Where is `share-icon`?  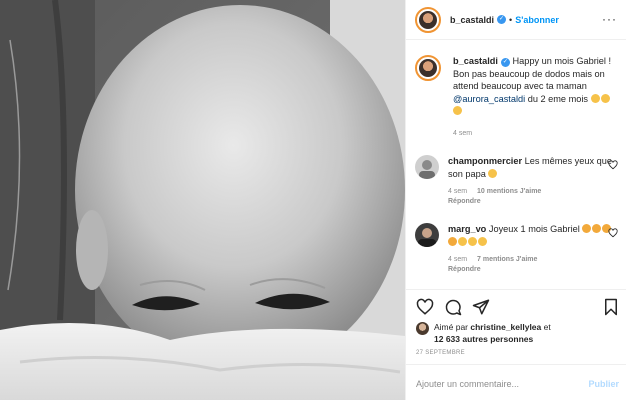
share-icon is located at coordinates (481, 307).